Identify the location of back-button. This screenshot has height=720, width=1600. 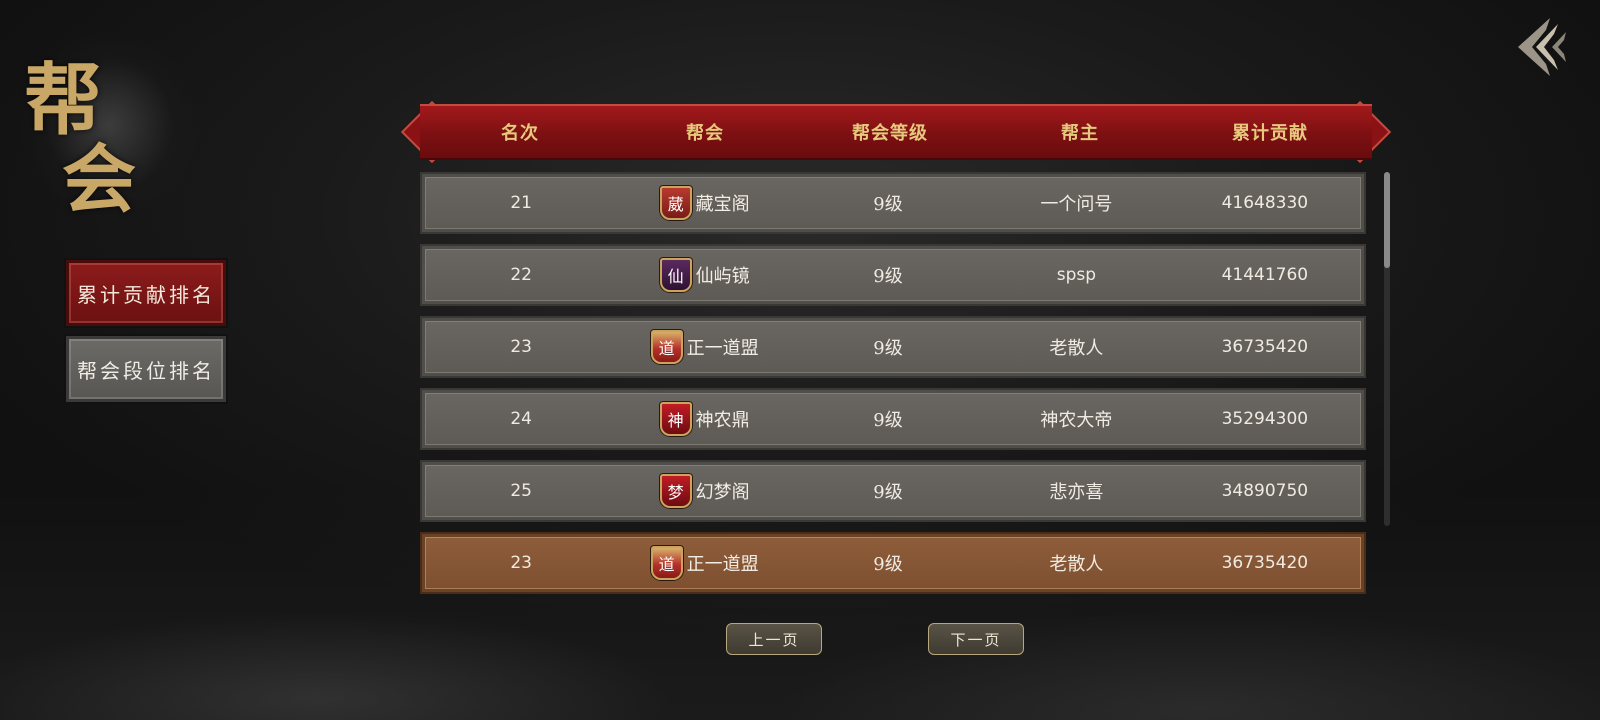
(1543, 47).